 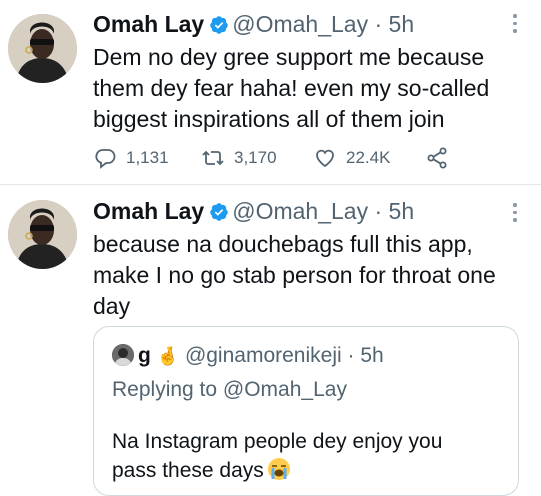 I want to click on reply-button: 1,131, so click(x=131, y=158).